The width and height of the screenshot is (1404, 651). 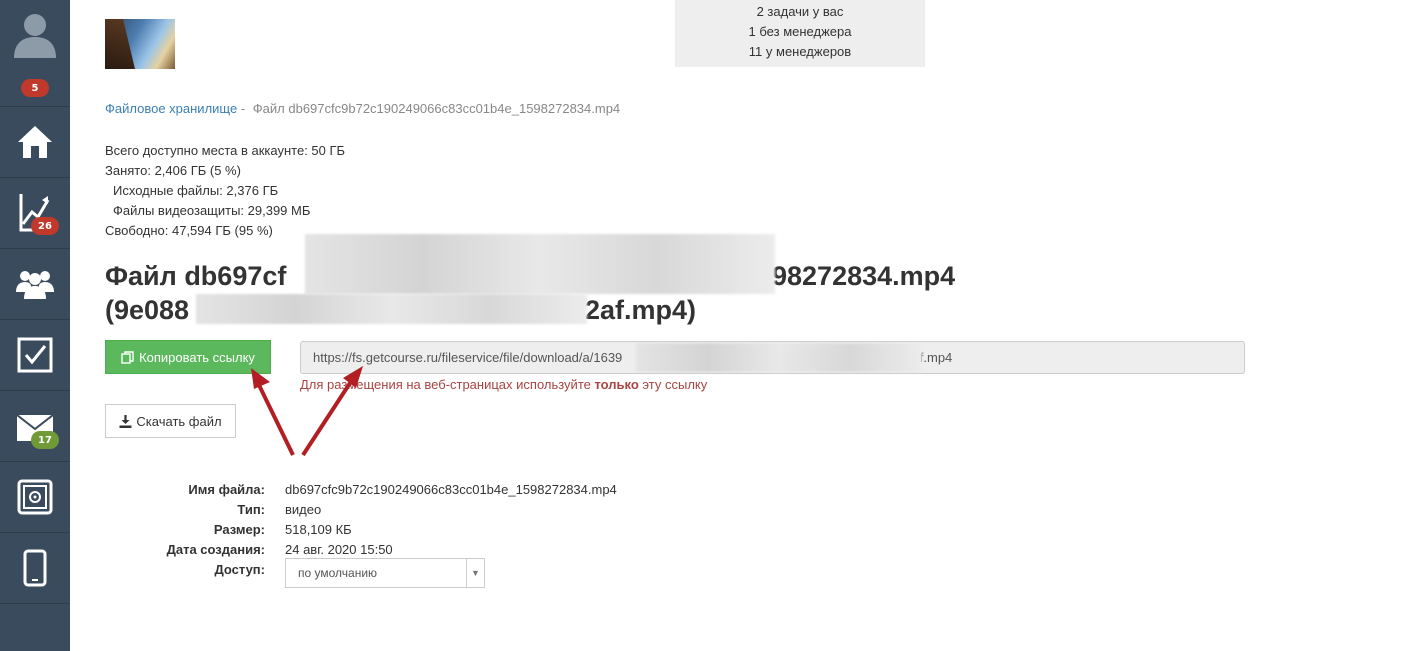 I want to click on access-label: Доступ:, so click(x=239, y=569).